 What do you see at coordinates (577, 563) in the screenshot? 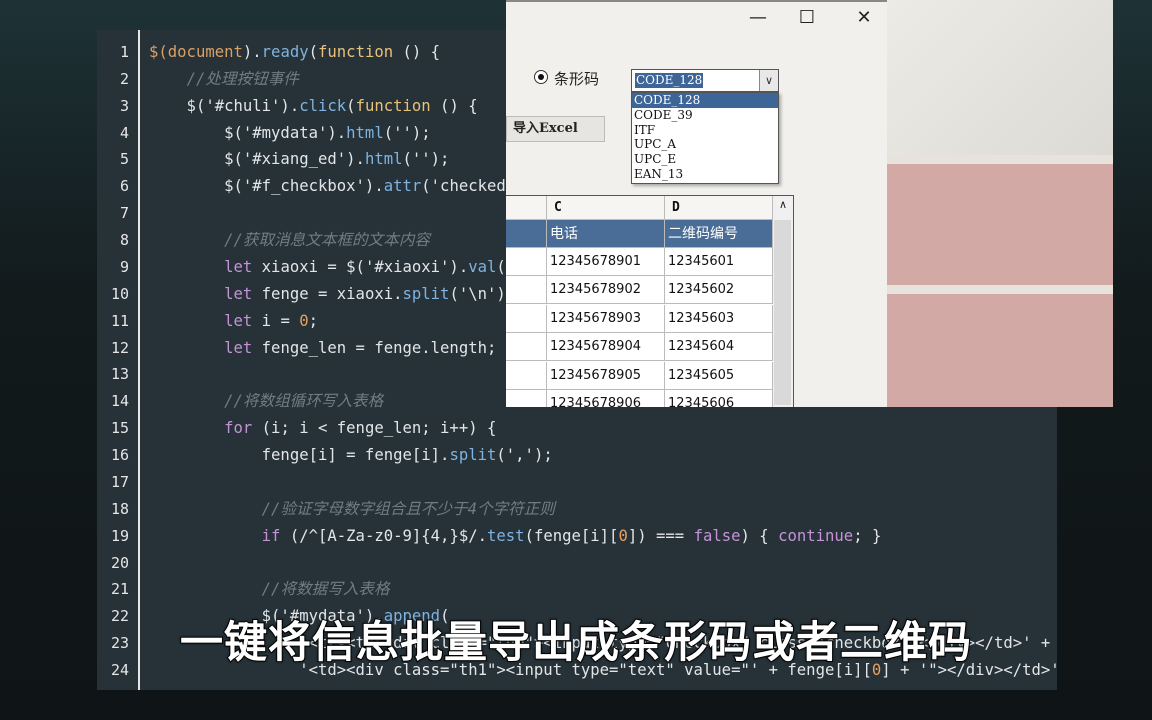
I see `code-line: 20` at bounding box center [577, 563].